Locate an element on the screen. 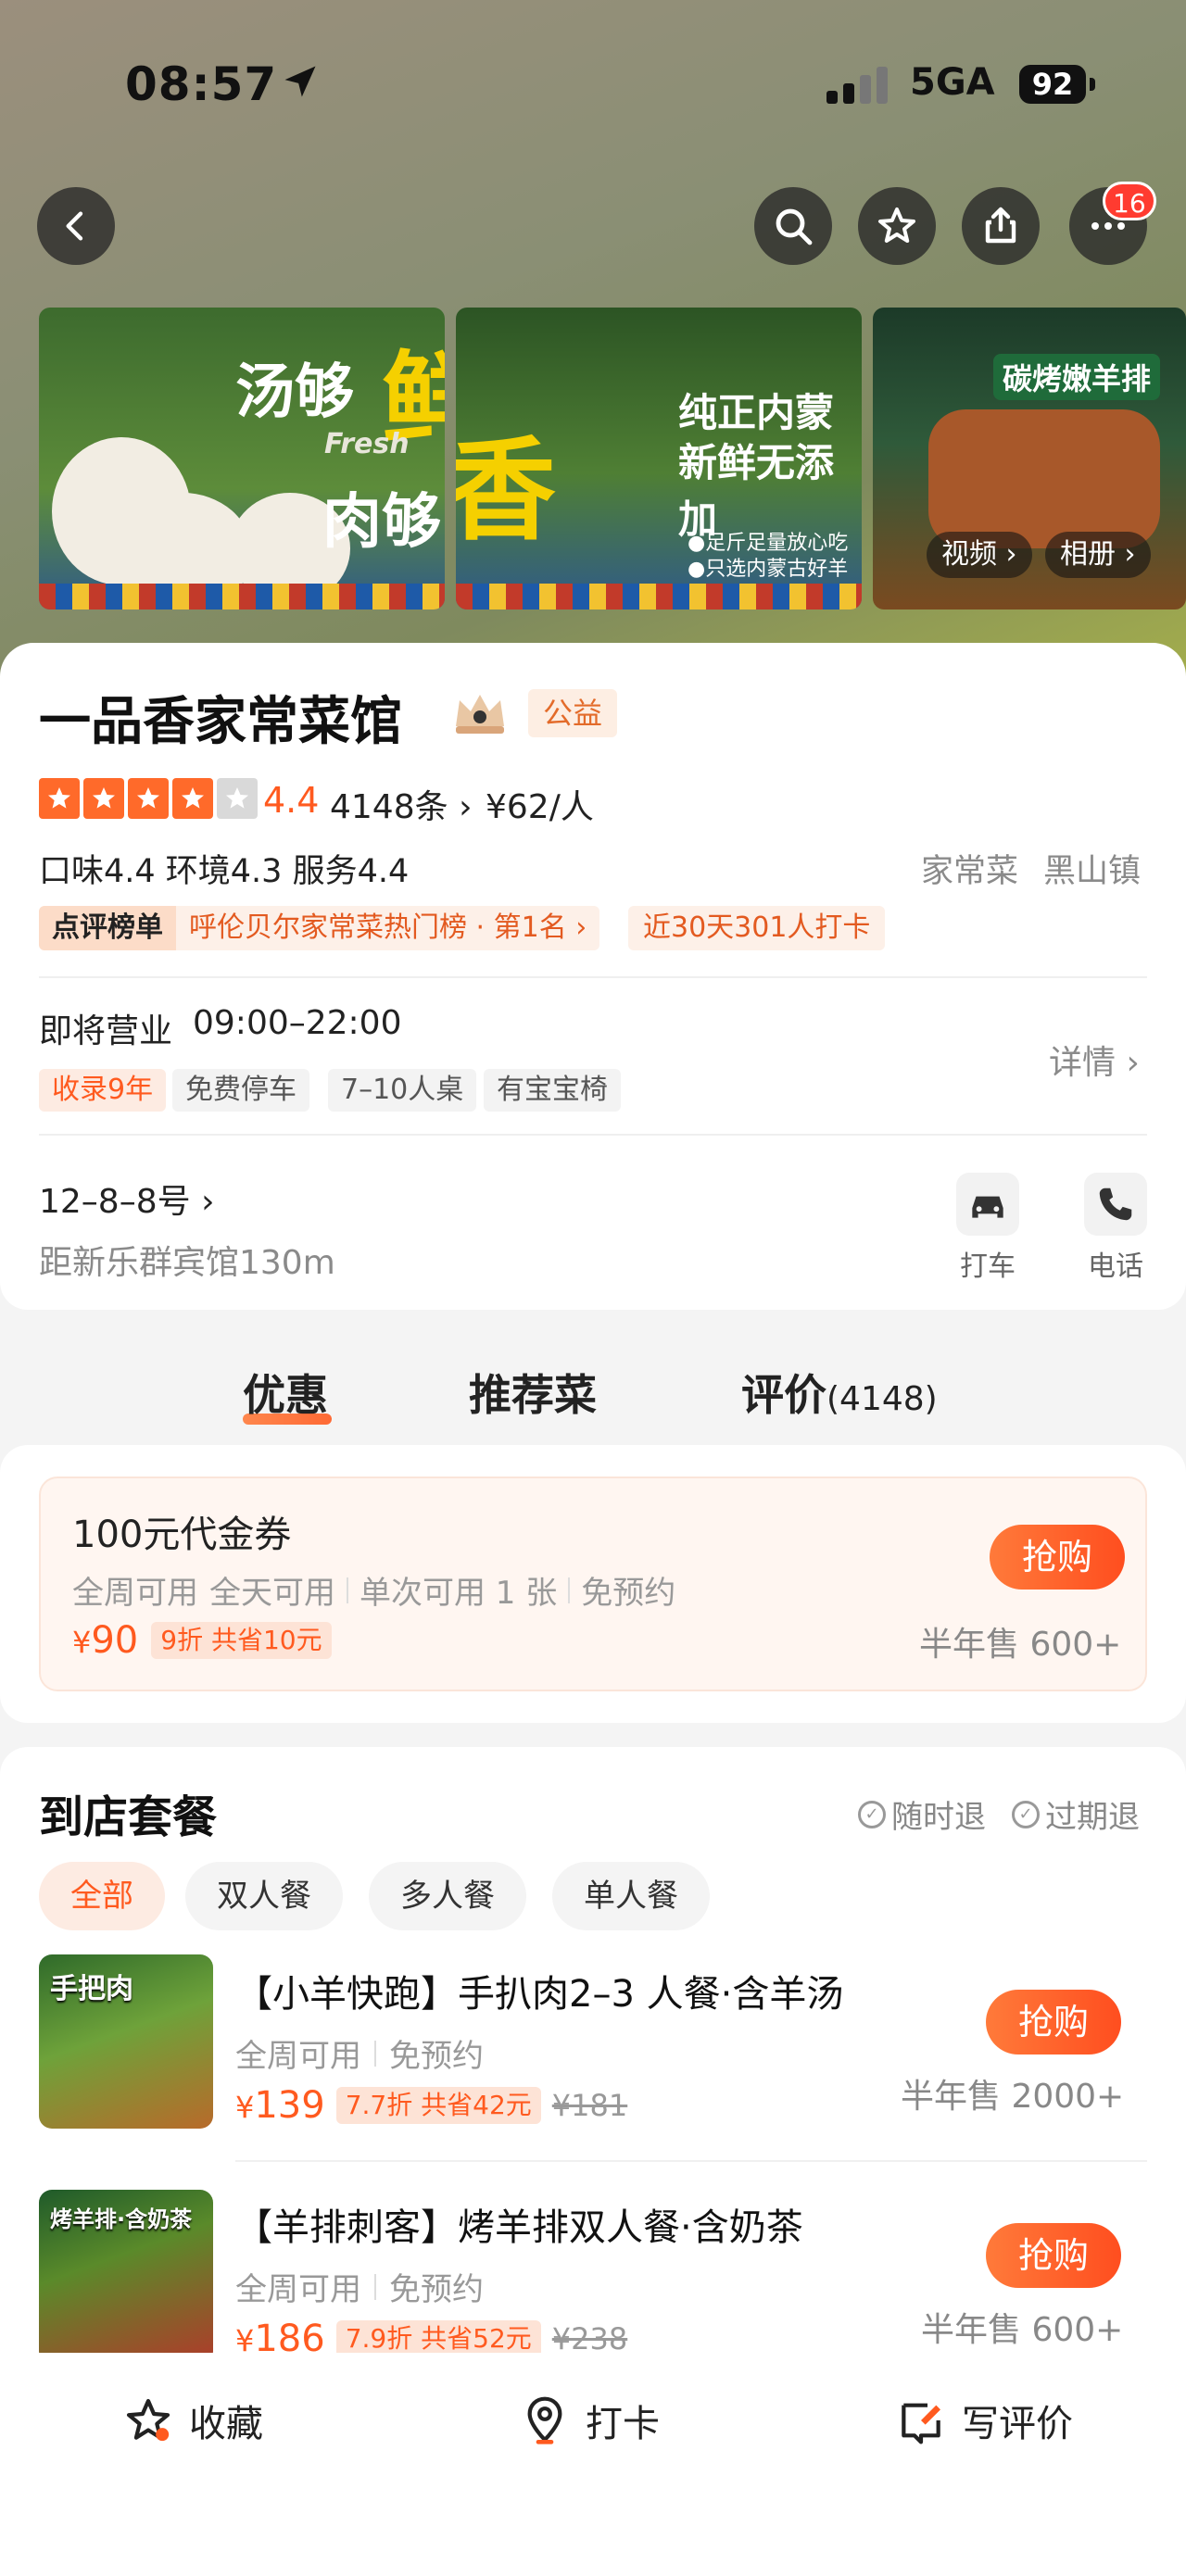  lamb-chop-graphic is located at coordinates (1044, 478).